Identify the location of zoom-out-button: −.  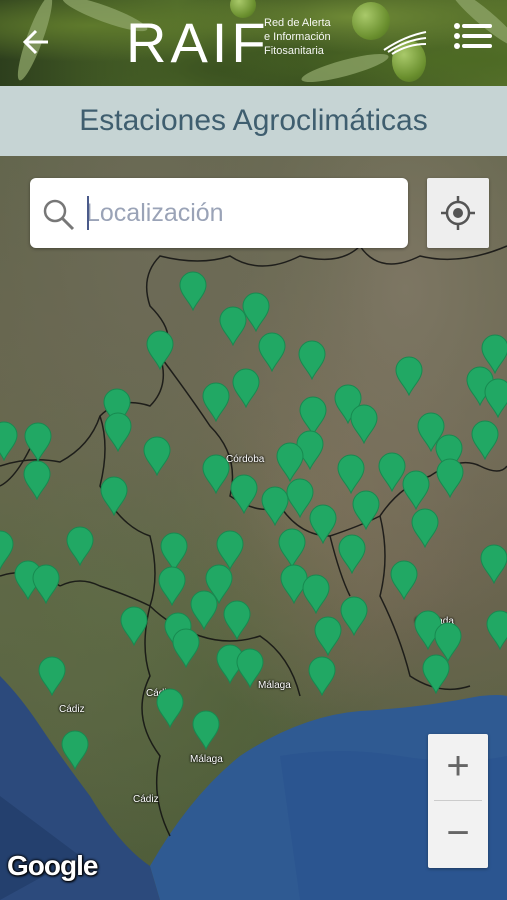
(458, 834).